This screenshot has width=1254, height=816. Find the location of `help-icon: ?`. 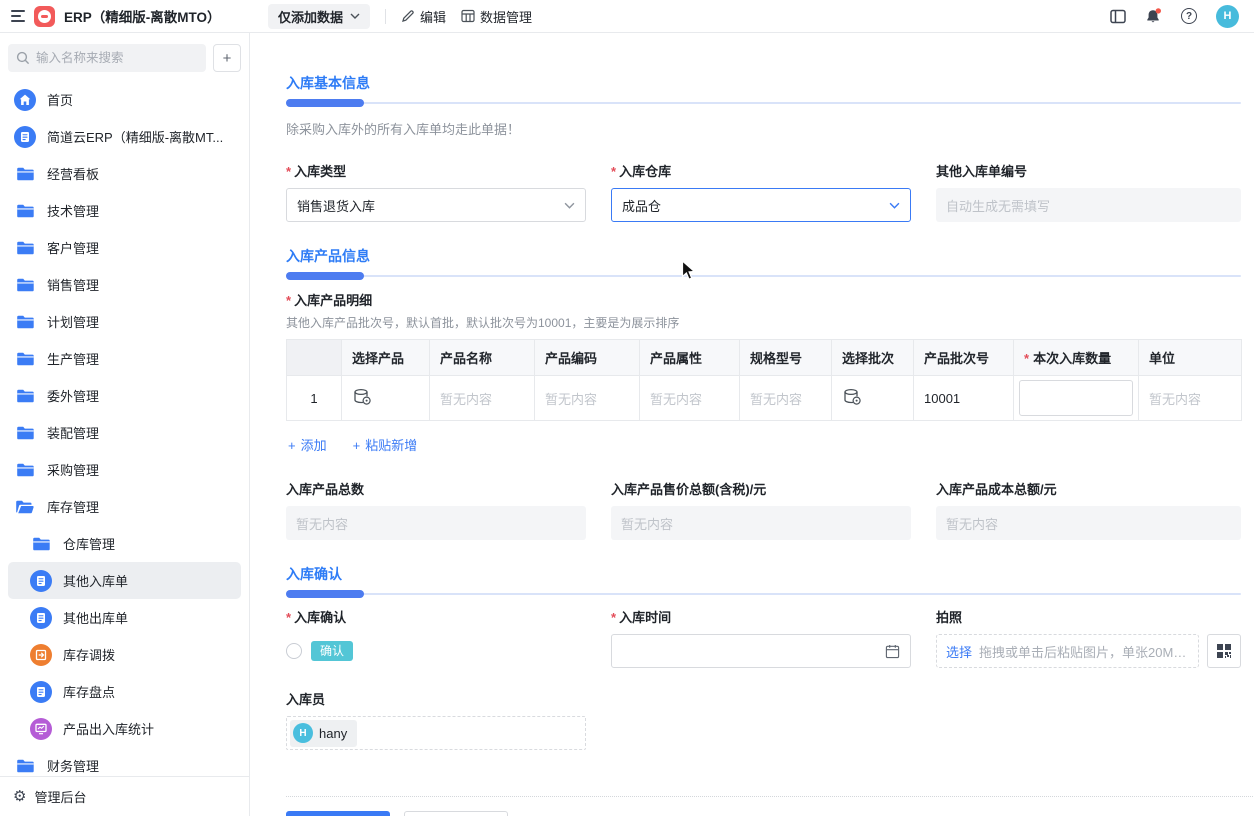

help-icon: ? is located at coordinates (1189, 16).